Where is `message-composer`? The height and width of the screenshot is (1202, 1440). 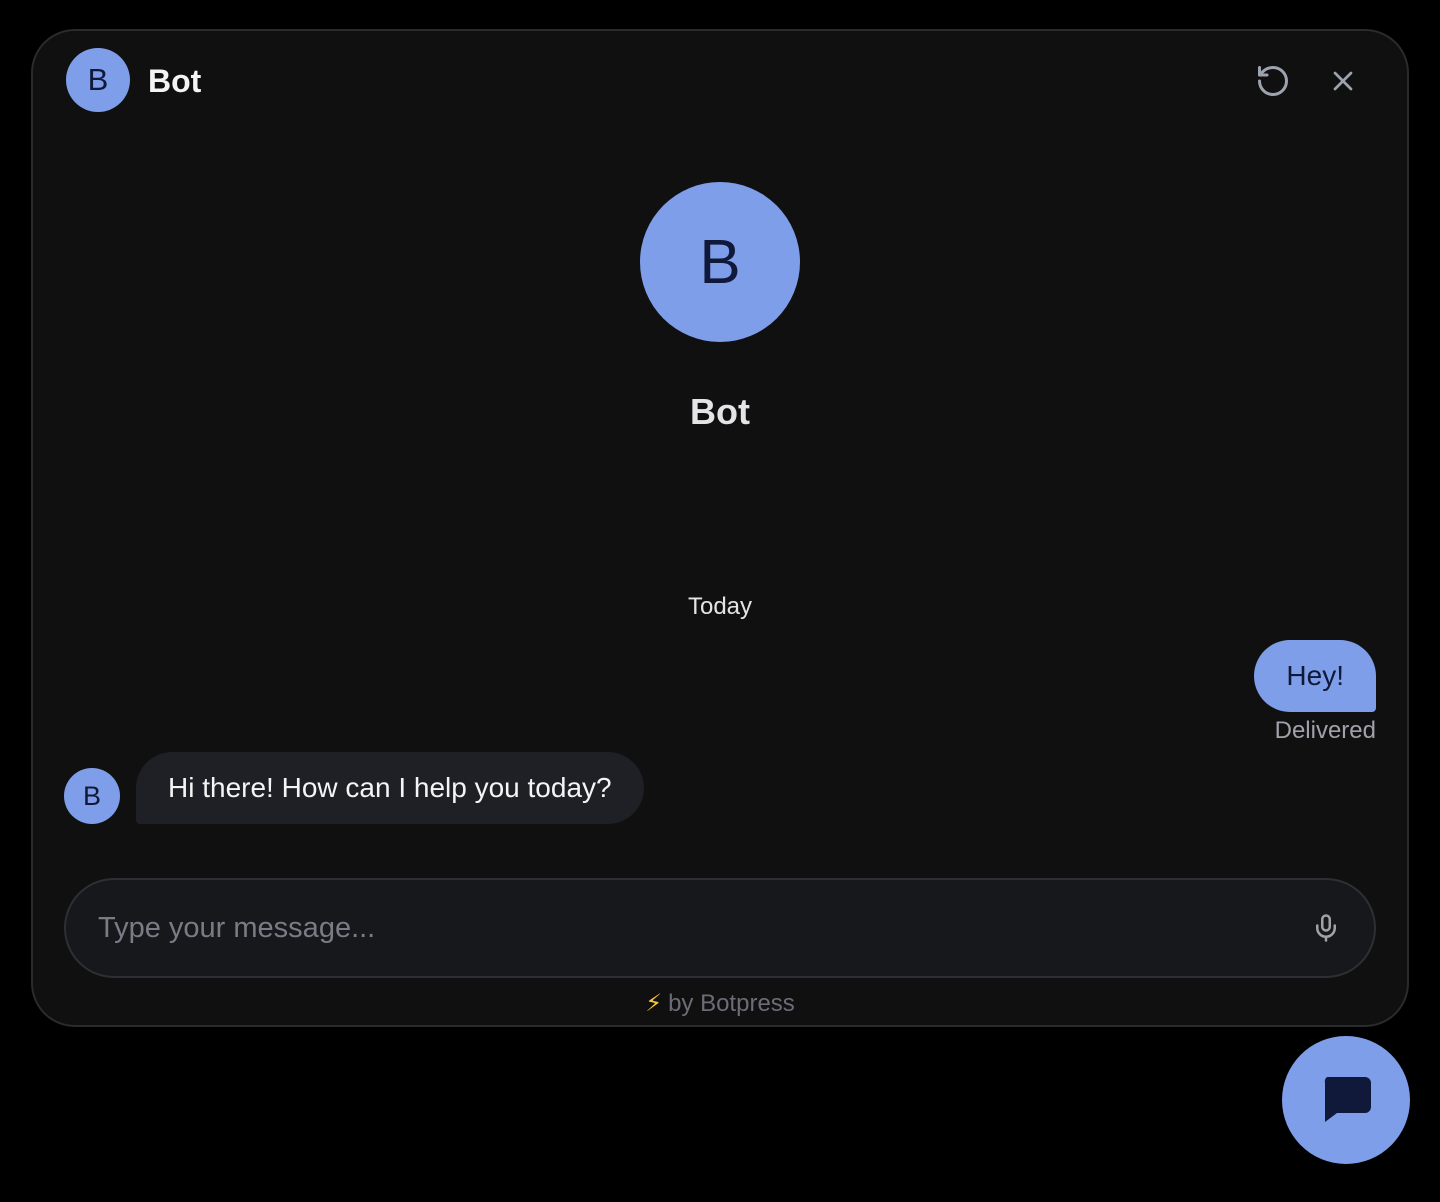
message-composer is located at coordinates (720, 928).